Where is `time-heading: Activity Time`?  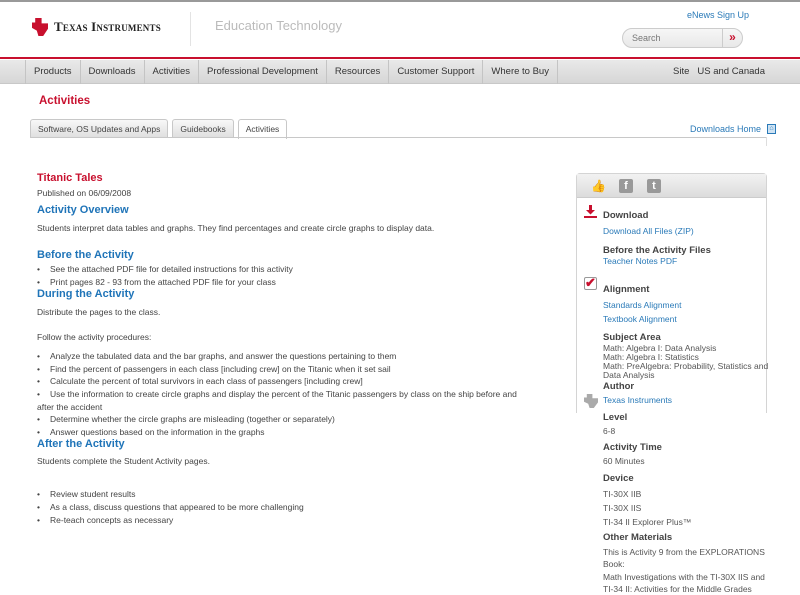 time-heading: Activity Time is located at coordinates (632, 447).